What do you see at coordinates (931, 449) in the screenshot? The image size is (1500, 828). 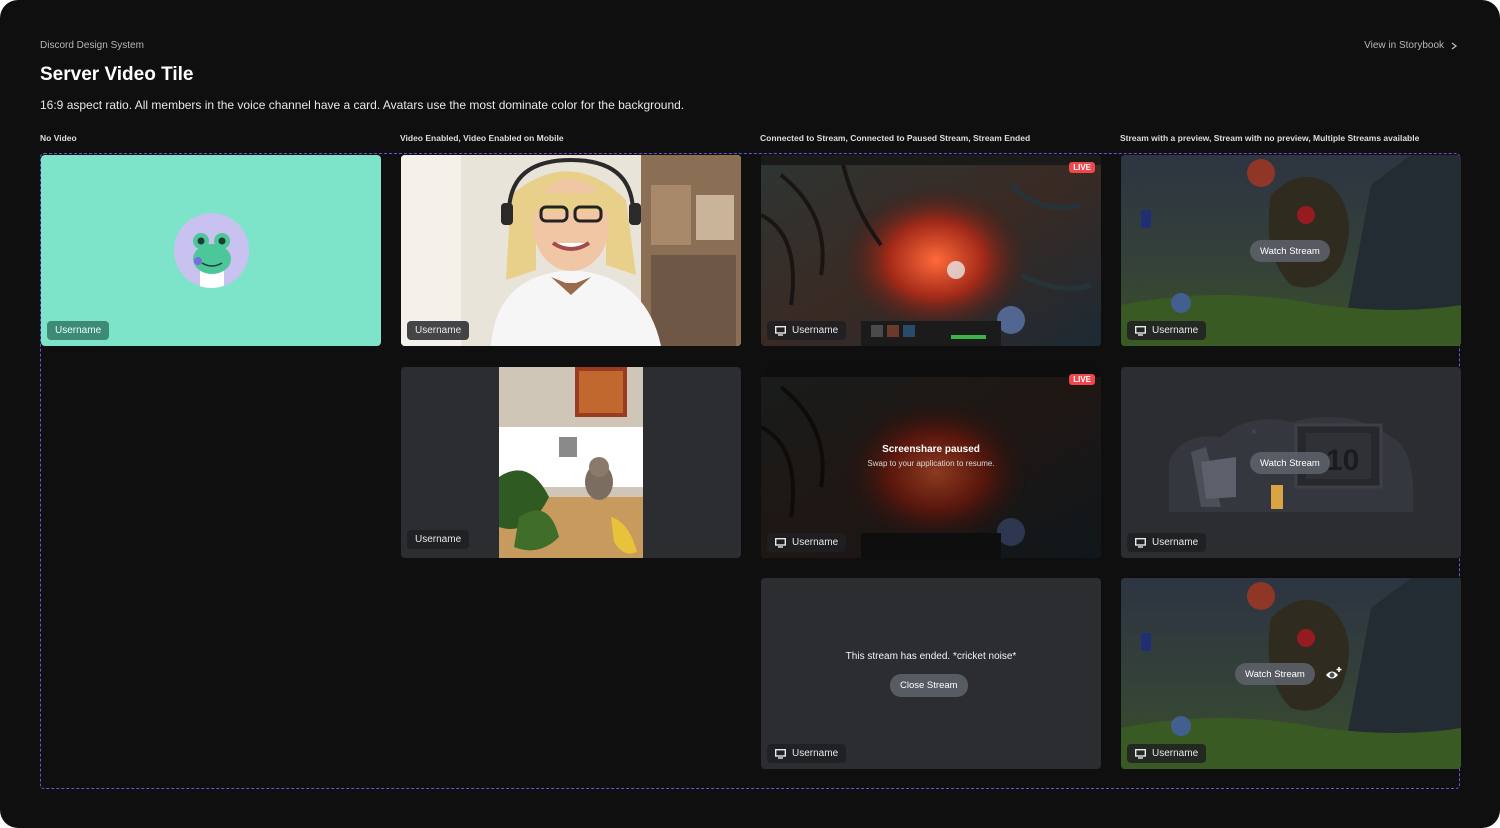 I see `paused-title: Screenshare paused` at bounding box center [931, 449].